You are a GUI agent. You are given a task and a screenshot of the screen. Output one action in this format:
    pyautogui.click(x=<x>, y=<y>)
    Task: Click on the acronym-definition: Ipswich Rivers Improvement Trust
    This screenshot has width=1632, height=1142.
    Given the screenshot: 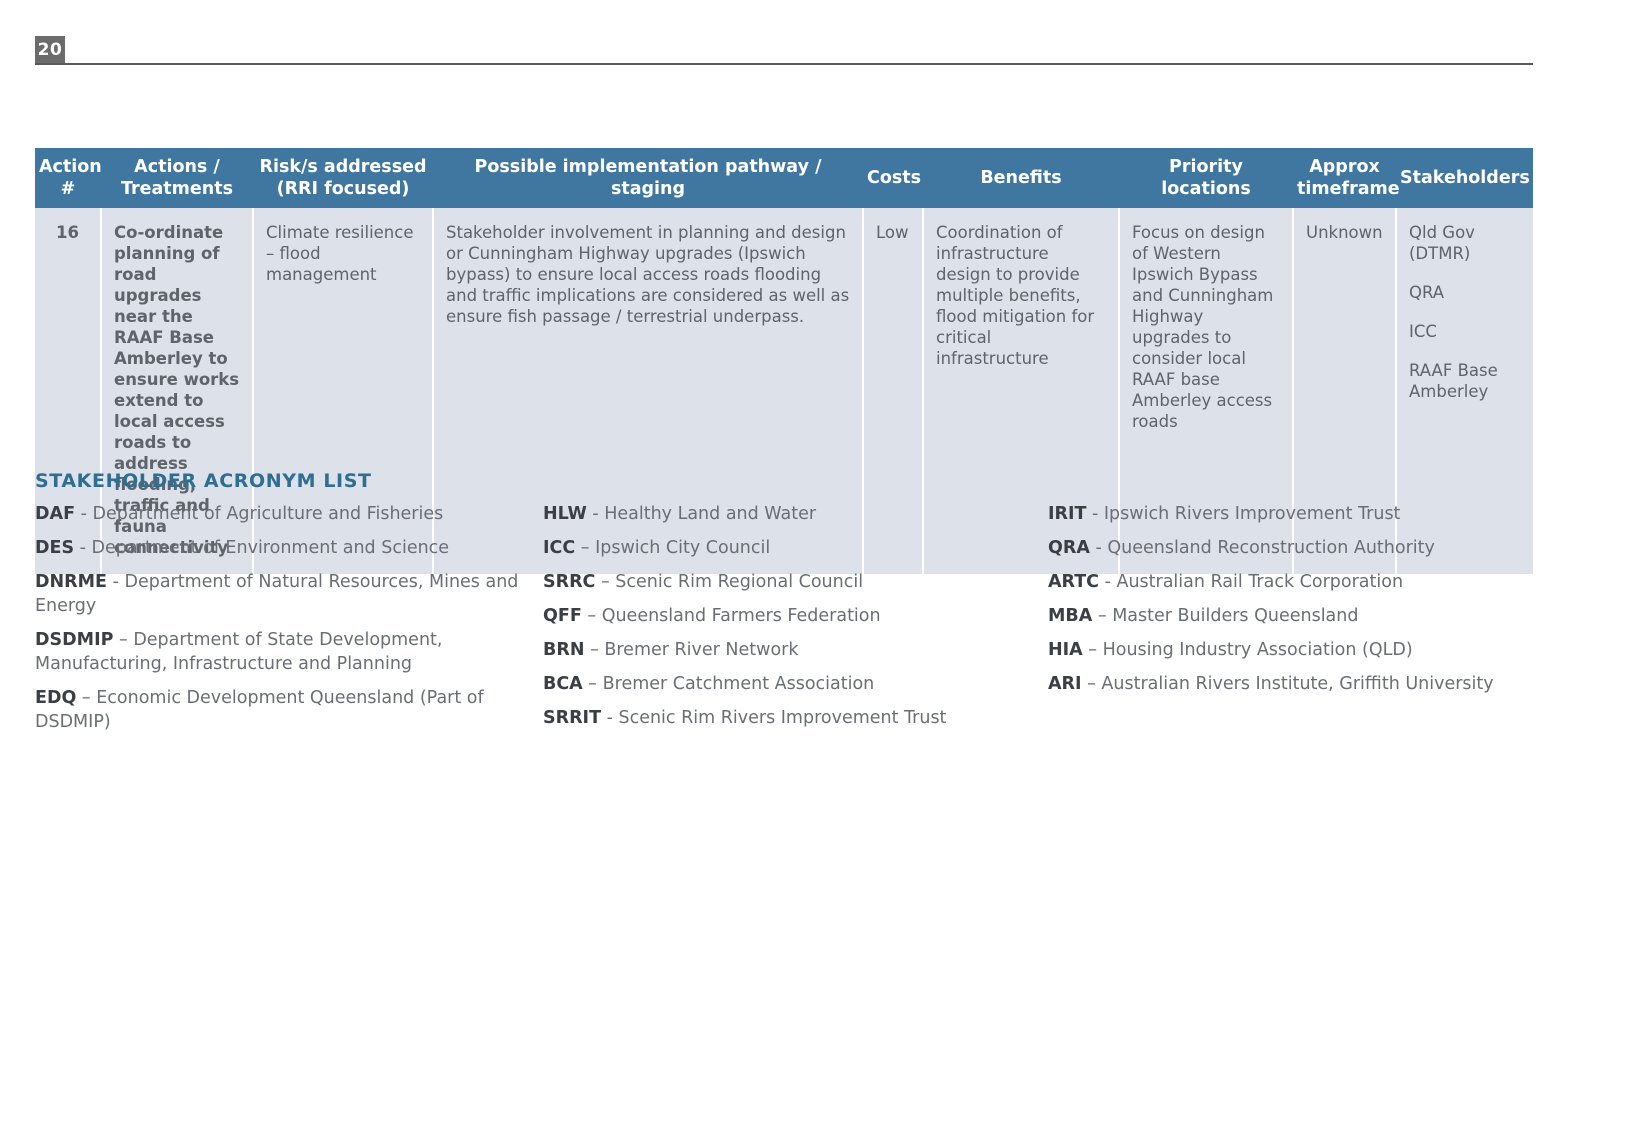 What is the action you would take?
    pyautogui.click(x=1252, y=514)
    